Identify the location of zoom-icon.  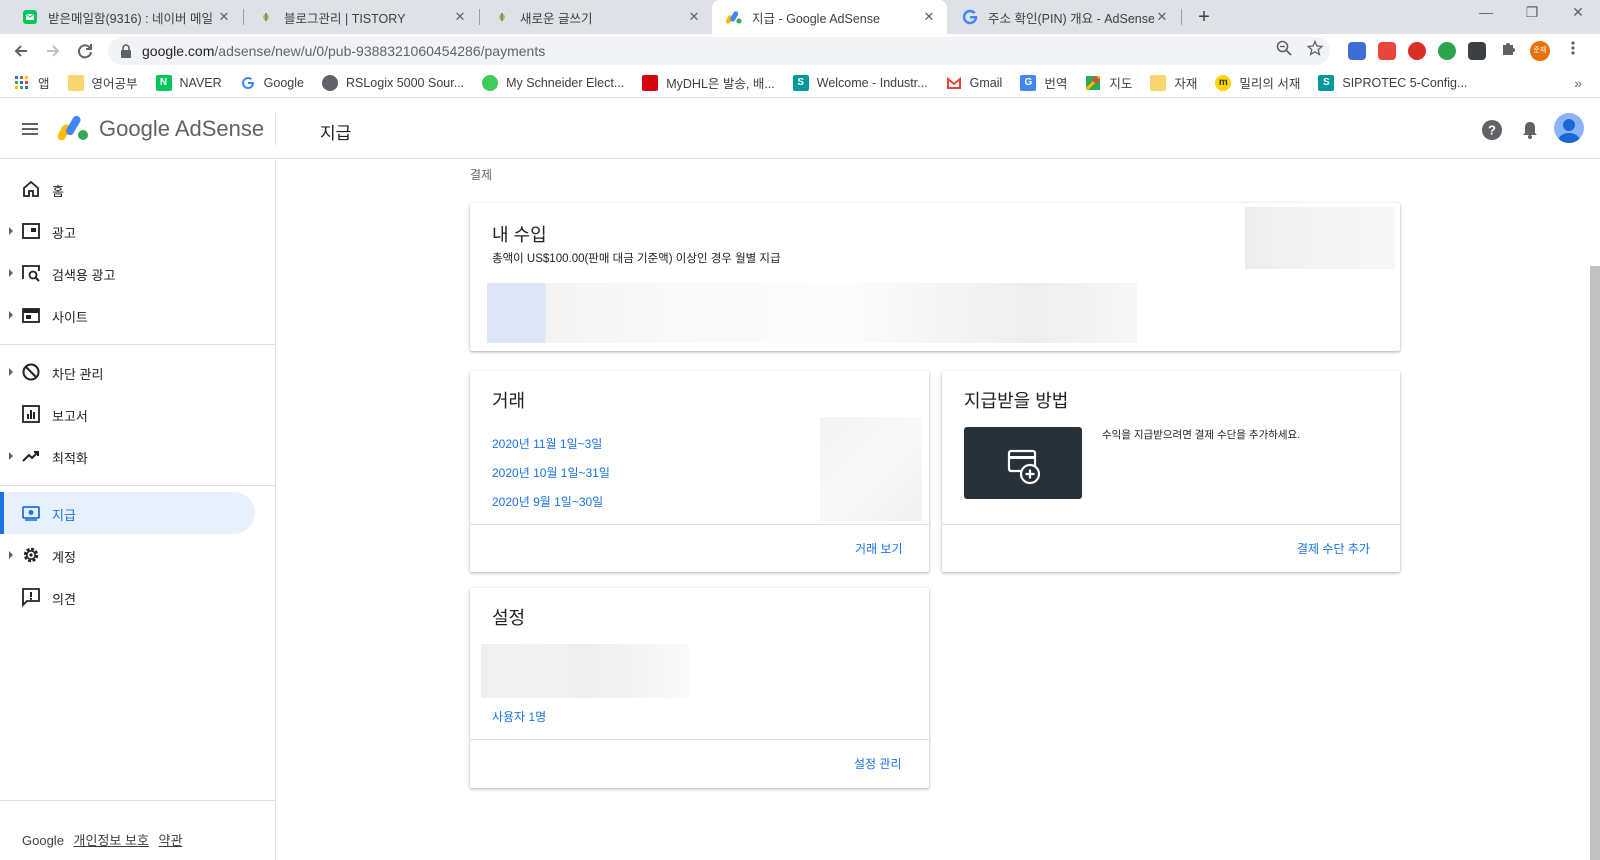
(1284, 50).